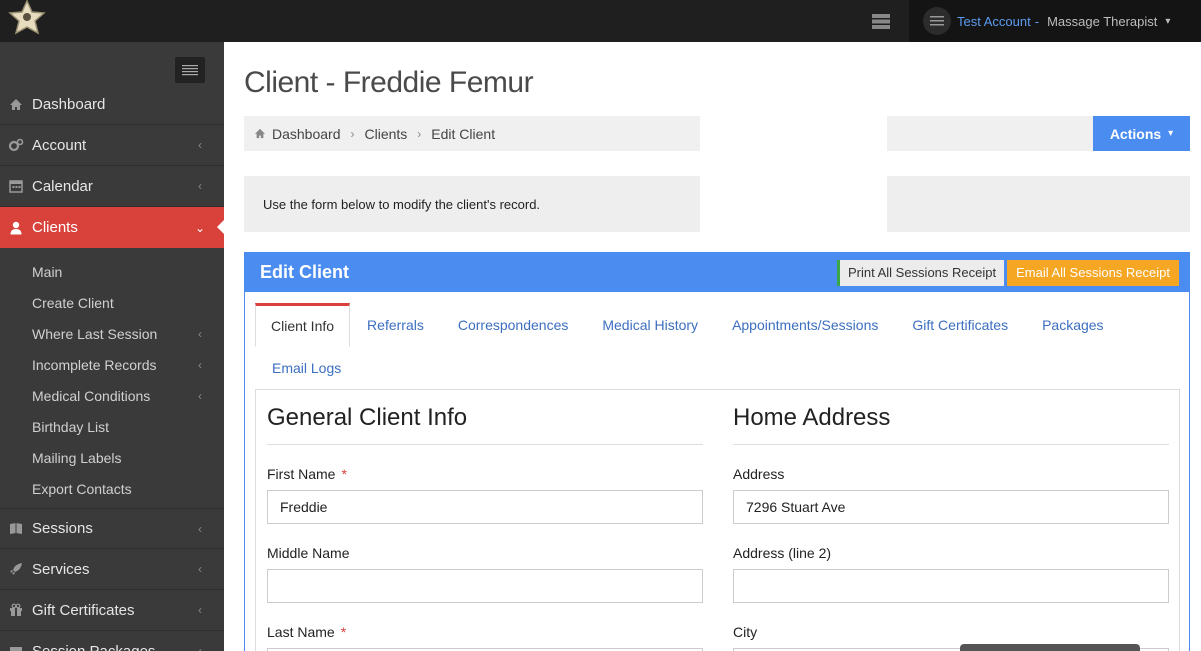 The width and height of the screenshot is (1201, 651). What do you see at coordinates (485, 474) in the screenshot?
I see `first-name-label: First Name *` at bounding box center [485, 474].